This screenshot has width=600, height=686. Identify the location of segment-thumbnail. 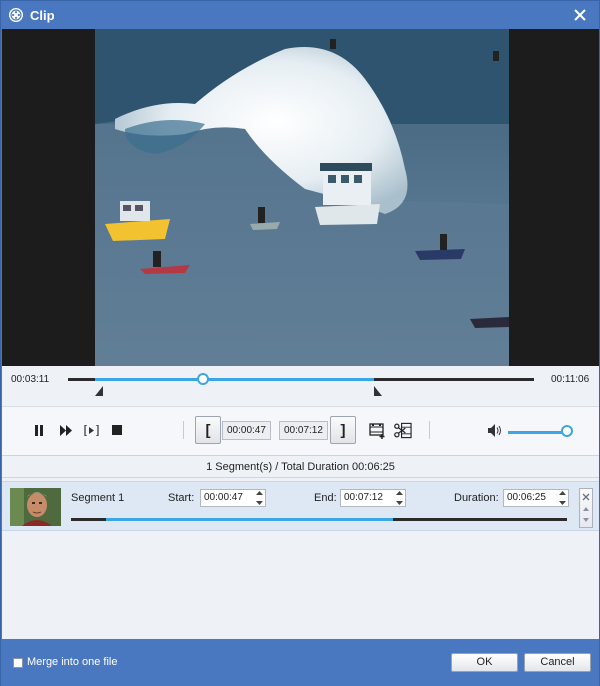
(35, 507).